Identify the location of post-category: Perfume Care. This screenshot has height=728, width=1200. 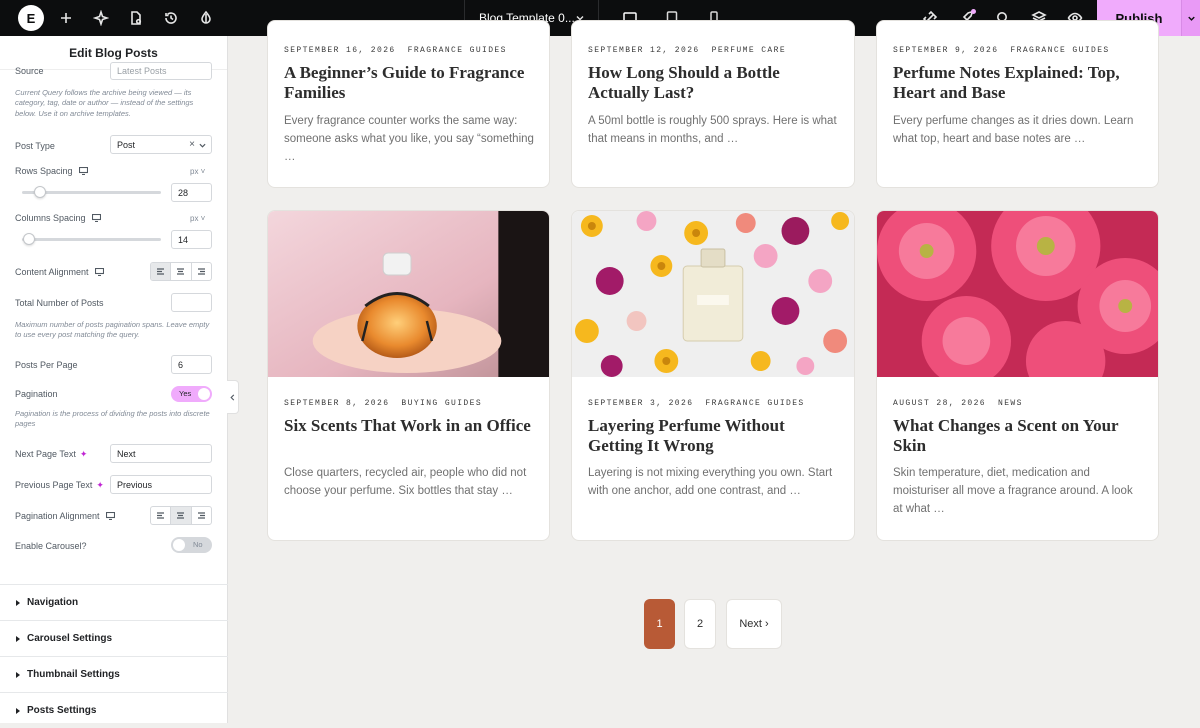
(749, 50).